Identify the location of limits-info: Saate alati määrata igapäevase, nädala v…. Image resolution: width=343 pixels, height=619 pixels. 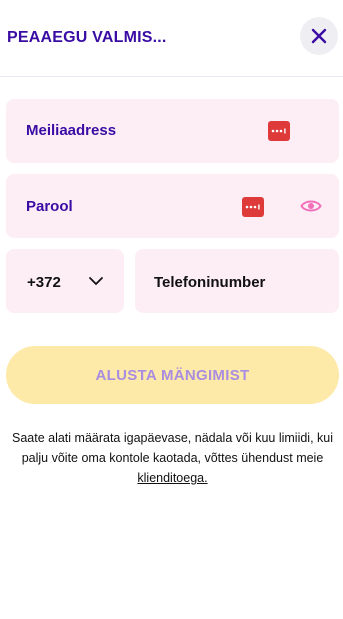
(172, 458).